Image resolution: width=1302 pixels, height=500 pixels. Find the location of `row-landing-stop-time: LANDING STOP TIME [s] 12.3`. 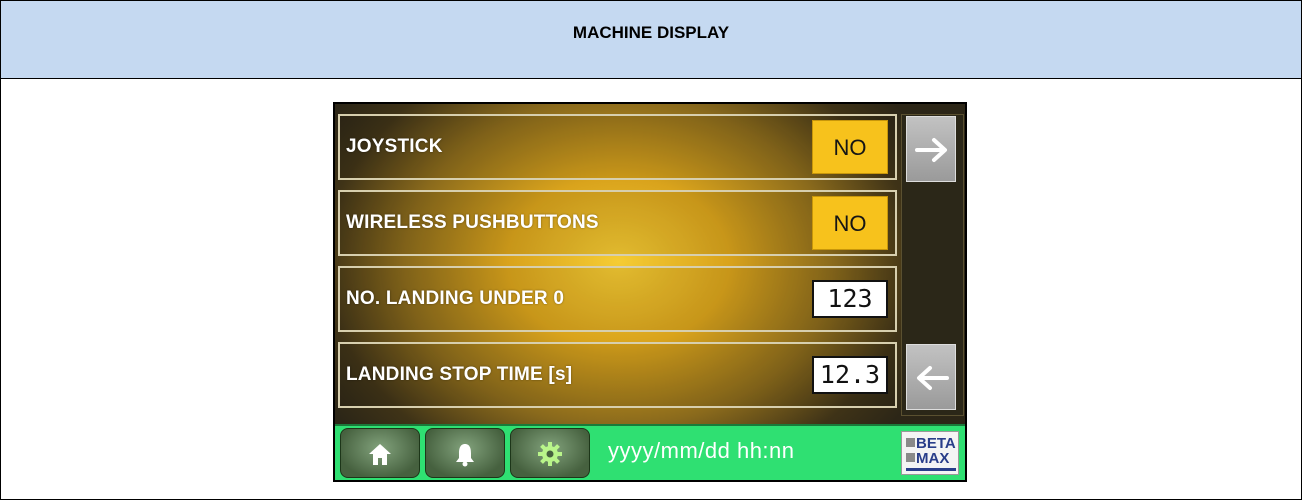

row-landing-stop-time: LANDING STOP TIME [s] 12.3 is located at coordinates (617, 375).